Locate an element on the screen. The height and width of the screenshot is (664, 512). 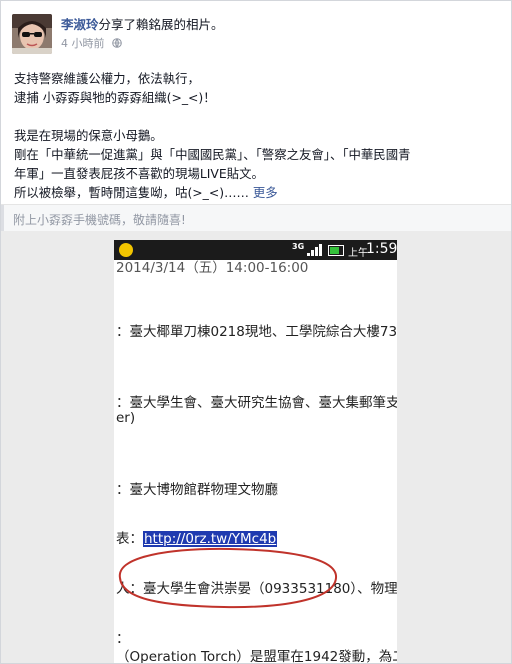
shared-photo-caption: 附上小孬孬手機號碼，敬請隨喜! is located at coordinates (256, 218).